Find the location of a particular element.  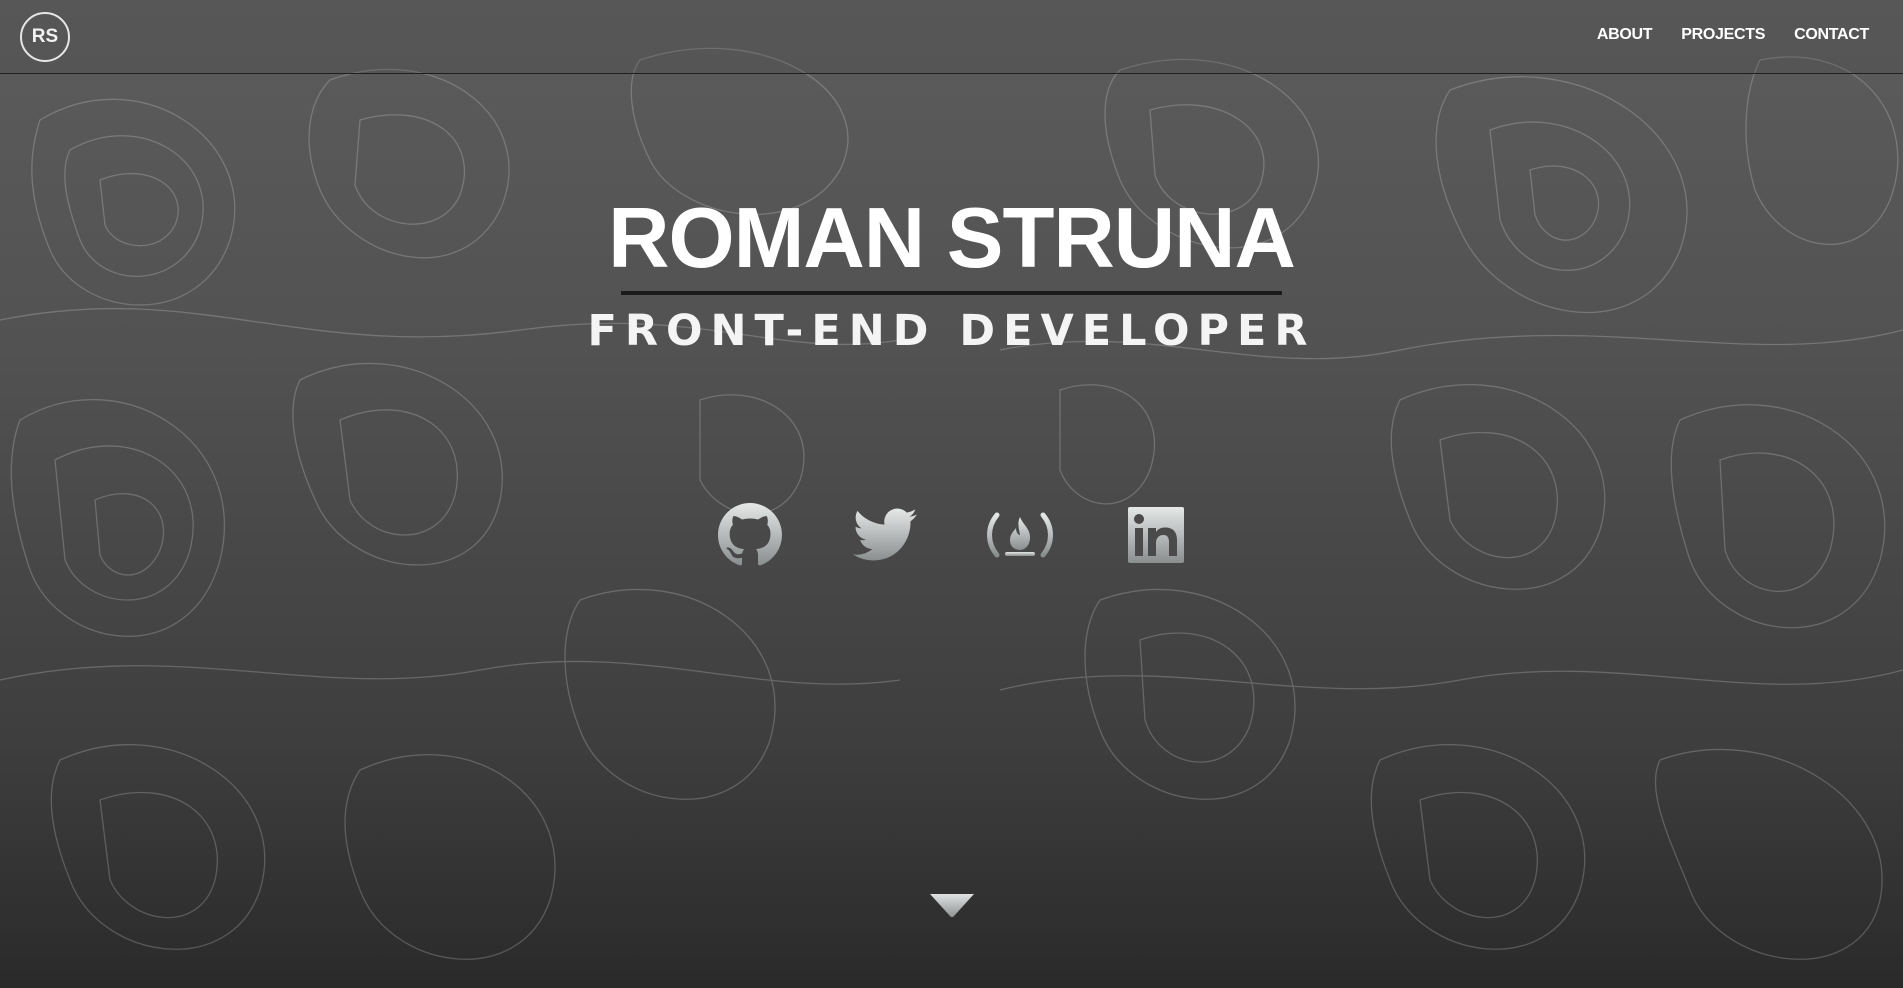

freecodecamp-icon is located at coordinates (1020, 535).